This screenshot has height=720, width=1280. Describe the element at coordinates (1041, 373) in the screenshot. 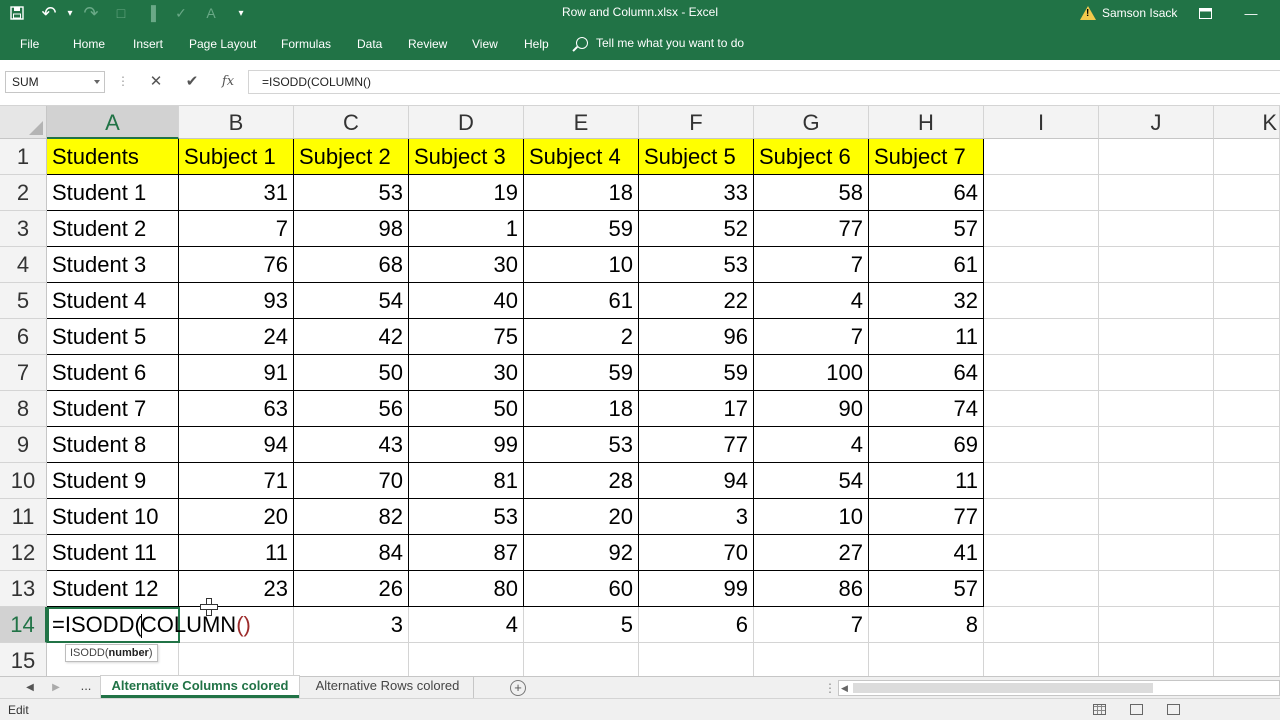

I see `cell-i7` at that location.